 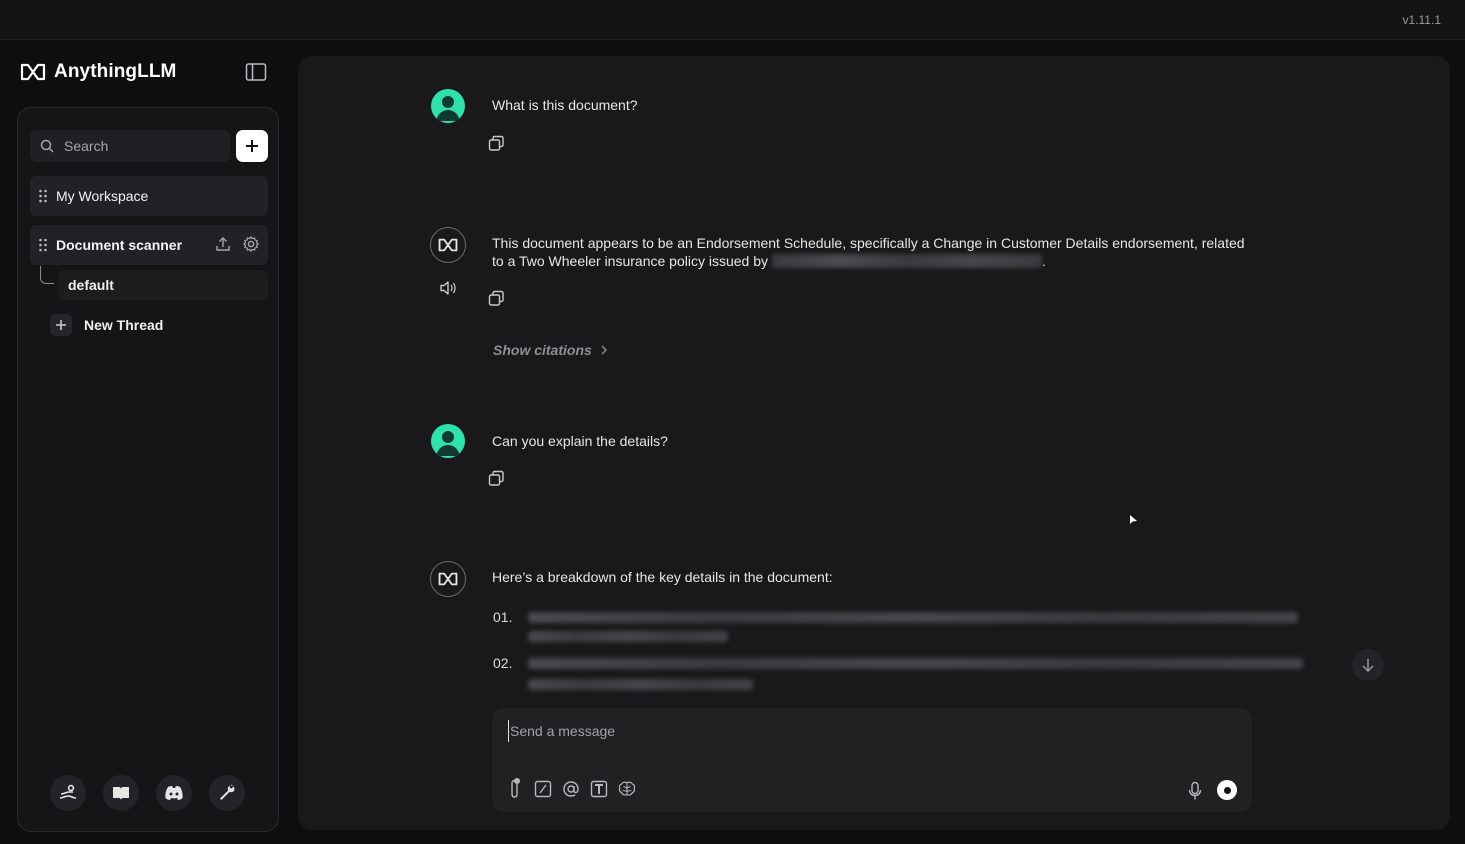 I want to click on docs-book-icon, so click(x=121, y=793).